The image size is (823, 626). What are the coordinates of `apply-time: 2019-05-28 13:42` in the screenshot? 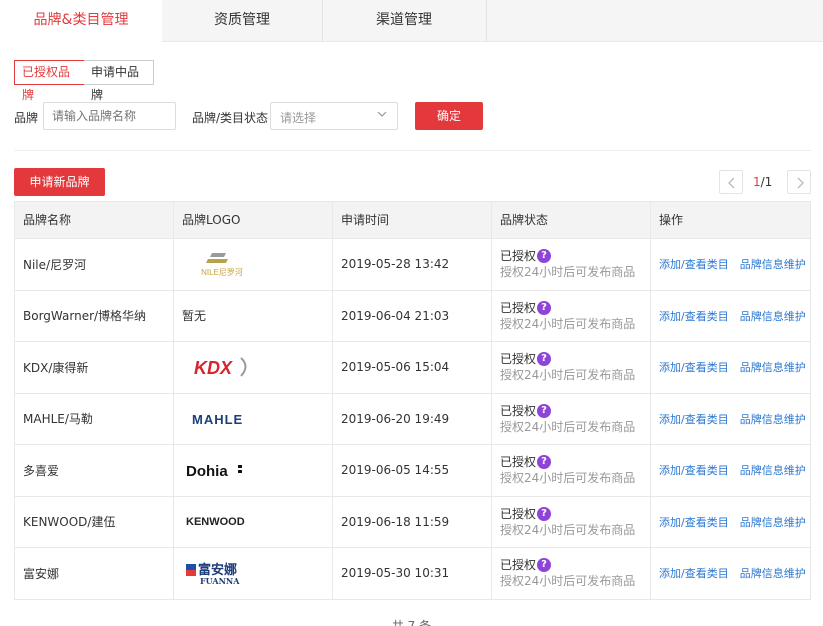 It's located at (412, 264).